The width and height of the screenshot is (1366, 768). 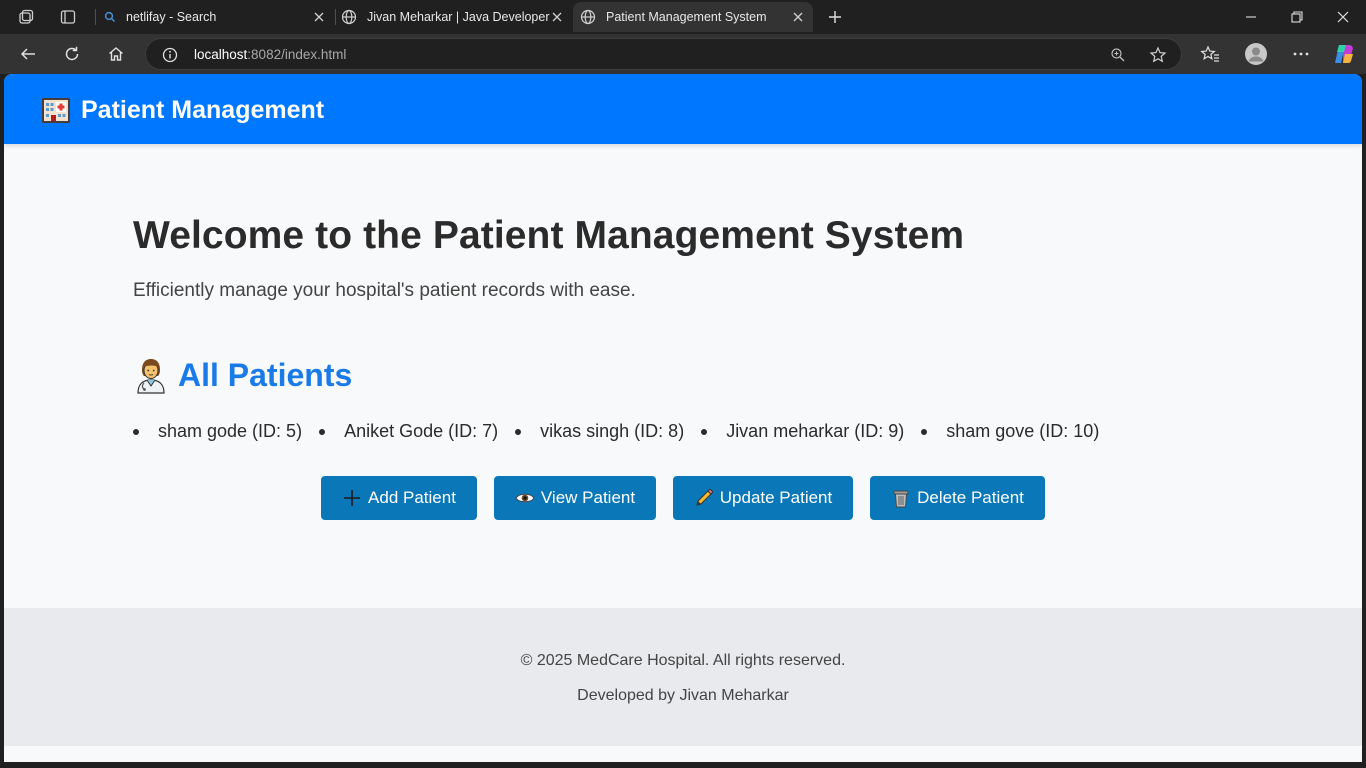 I want to click on update-patient-label: Update Patient, so click(x=776, y=497).